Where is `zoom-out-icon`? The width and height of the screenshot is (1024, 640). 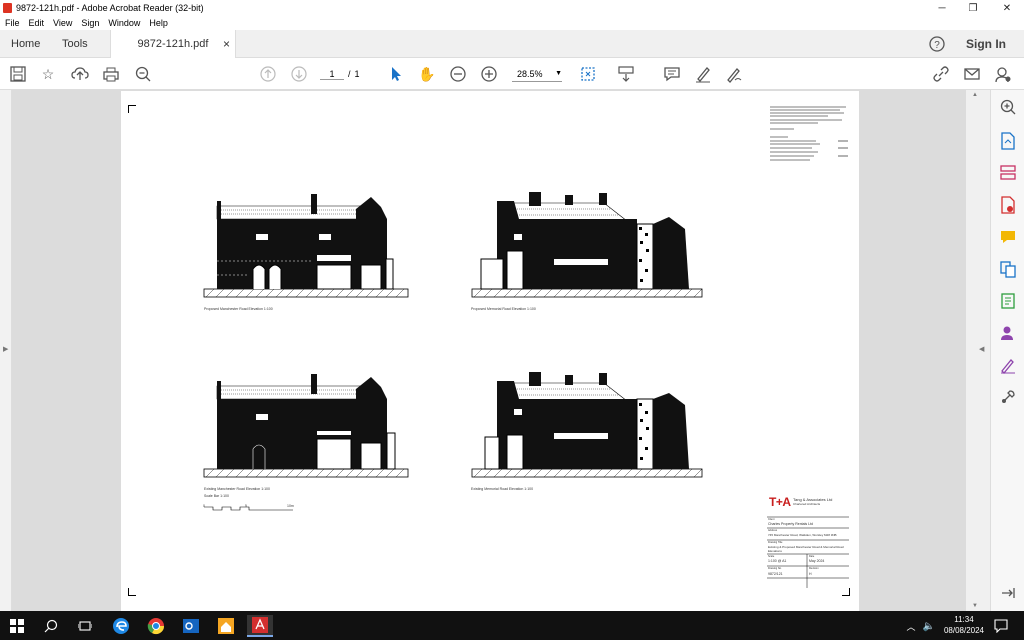 zoom-out-icon is located at coordinates (458, 74).